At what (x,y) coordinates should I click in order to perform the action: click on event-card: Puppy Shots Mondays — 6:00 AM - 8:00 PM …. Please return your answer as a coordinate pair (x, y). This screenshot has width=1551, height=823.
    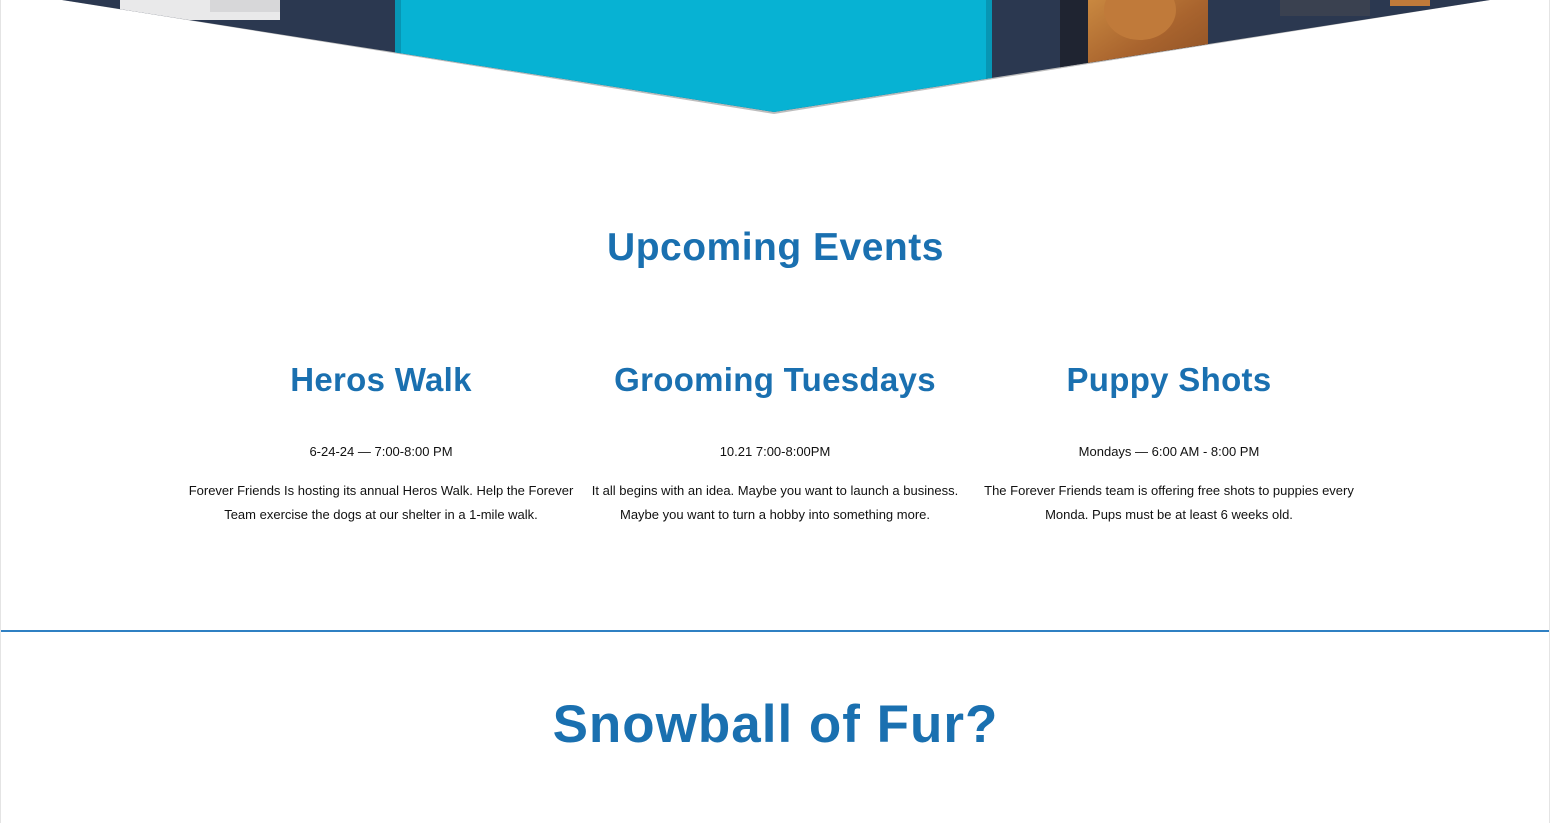
    Looking at the image, I should click on (1169, 442).